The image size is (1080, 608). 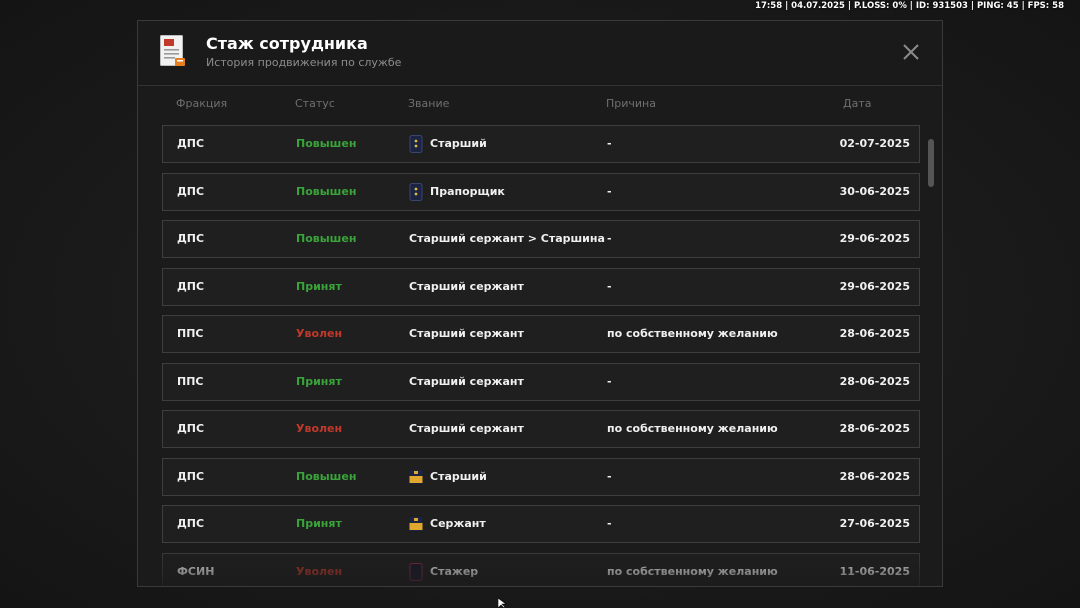 What do you see at coordinates (454, 571) in the screenshot?
I see `row-rank-label: Стажер` at bounding box center [454, 571].